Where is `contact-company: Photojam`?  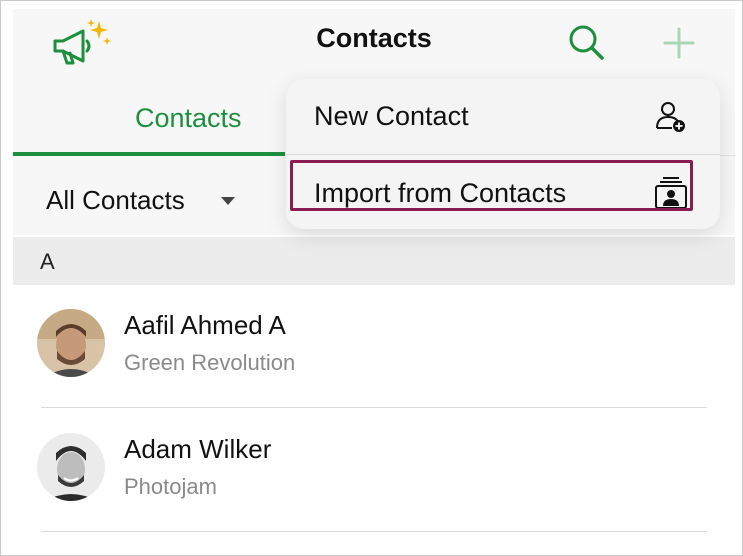 contact-company: Photojam is located at coordinates (170, 486).